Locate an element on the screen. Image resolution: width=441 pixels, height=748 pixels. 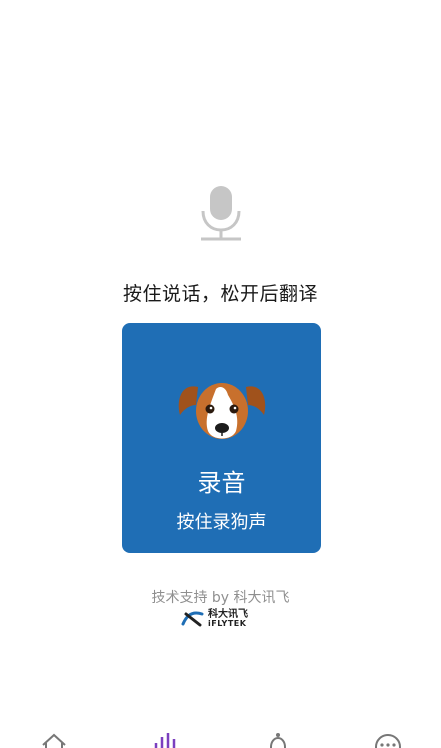
sound-wave-icon is located at coordinates (165, 740).